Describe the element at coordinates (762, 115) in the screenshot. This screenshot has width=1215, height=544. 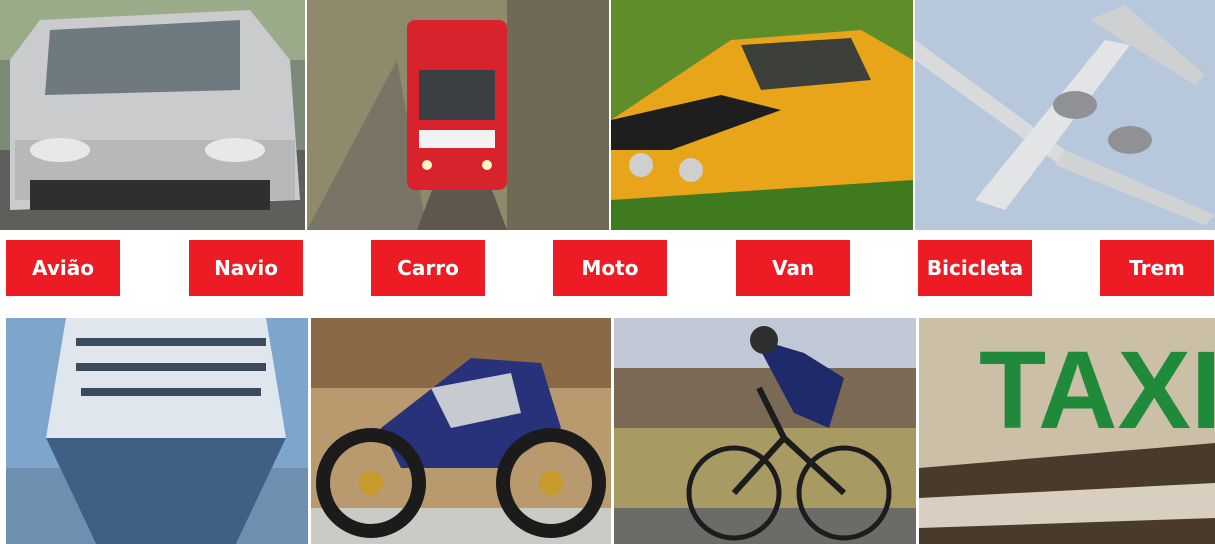
I see `car-photo` at that location.